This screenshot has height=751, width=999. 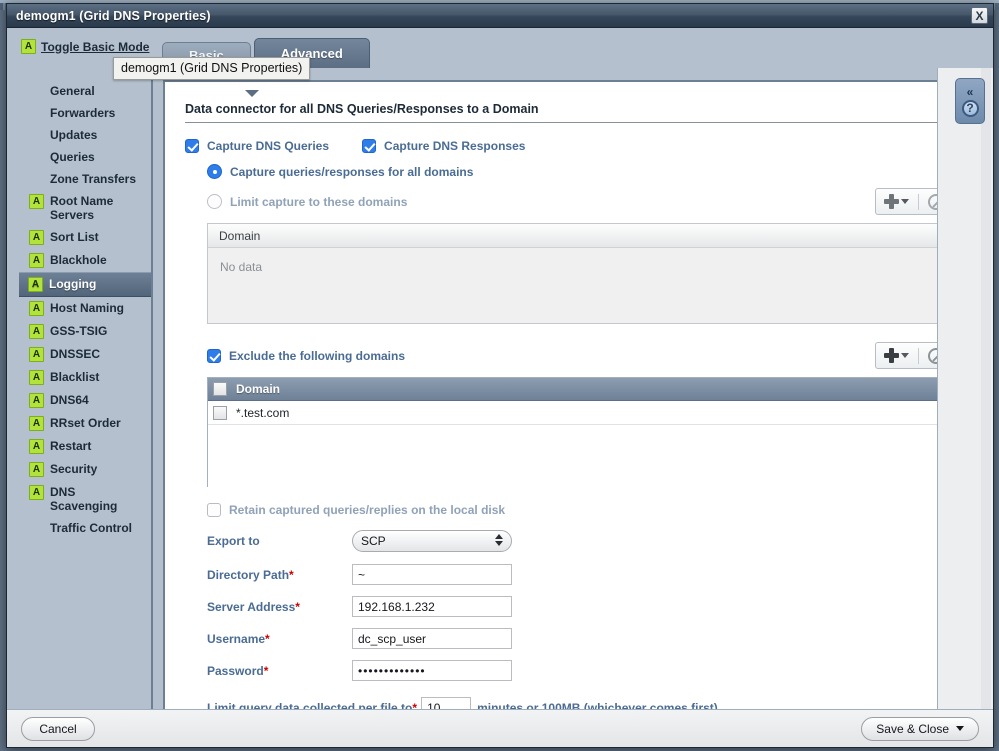 I want to click on exclude-table-header: Domain, so click(x=580, y=389).